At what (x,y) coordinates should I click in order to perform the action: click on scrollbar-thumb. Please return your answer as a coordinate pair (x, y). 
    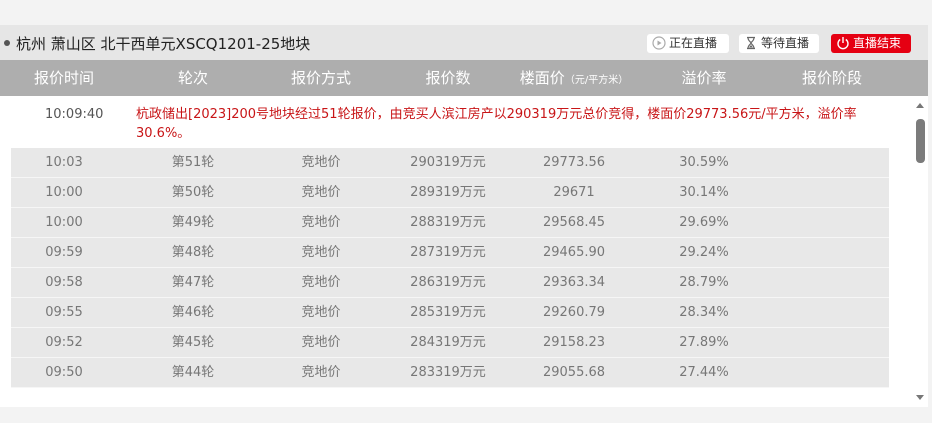
    Looking at the image, I should click on (920, 141).